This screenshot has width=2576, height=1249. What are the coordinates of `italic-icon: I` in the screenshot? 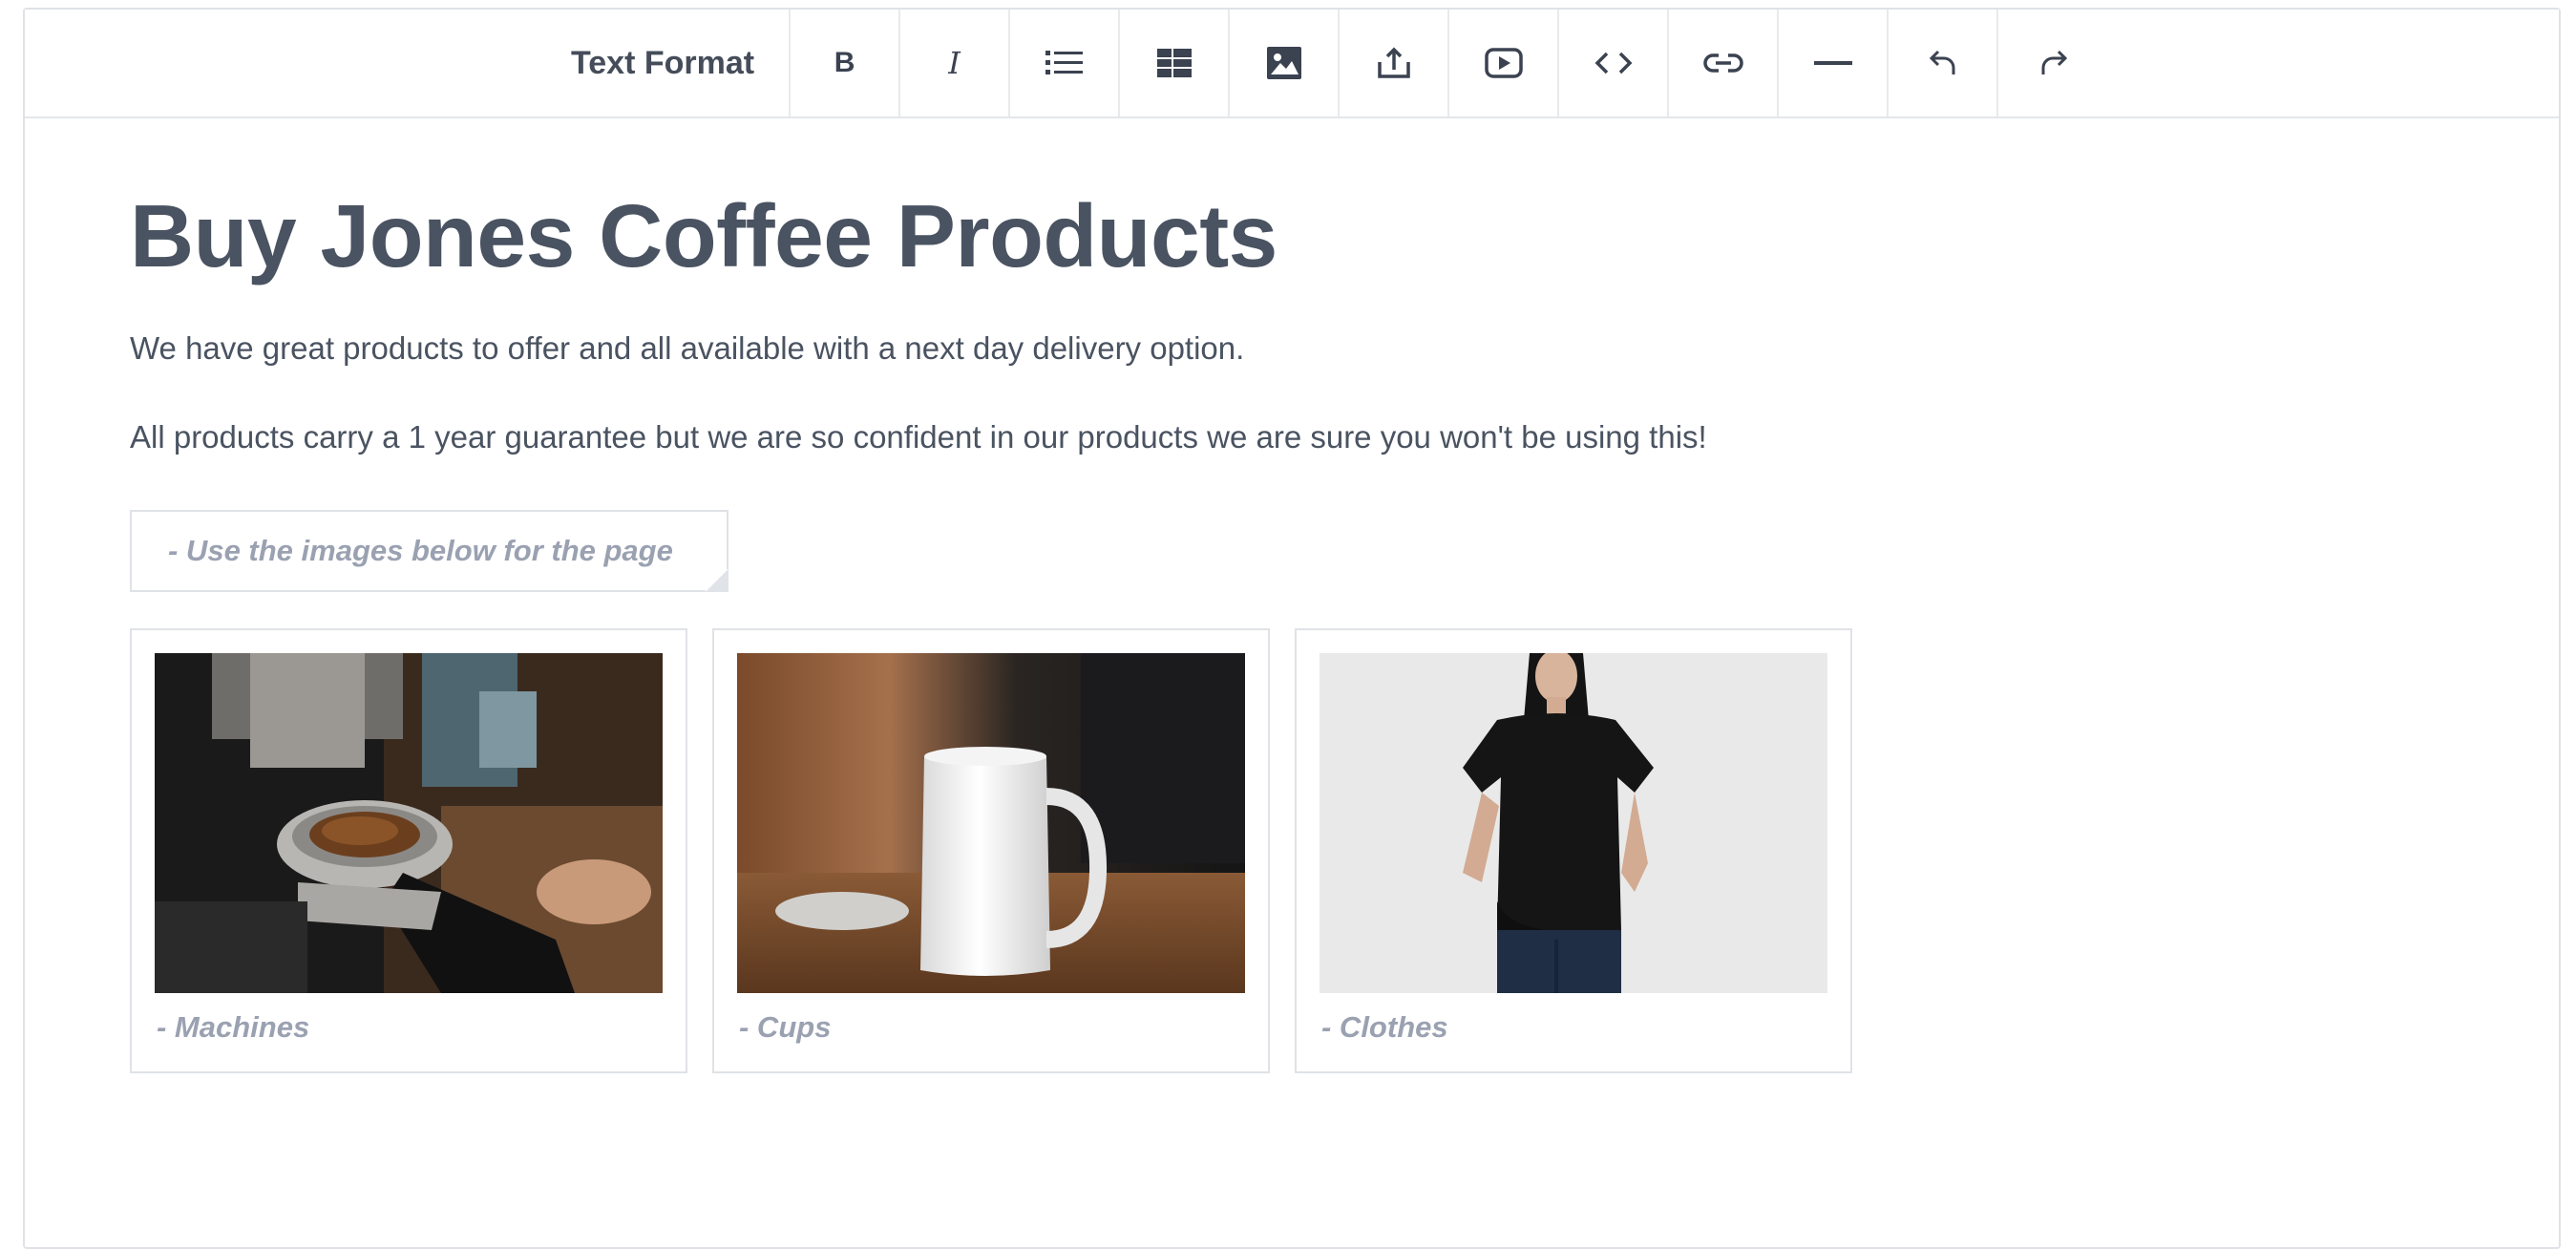 It's located at (954, 63).